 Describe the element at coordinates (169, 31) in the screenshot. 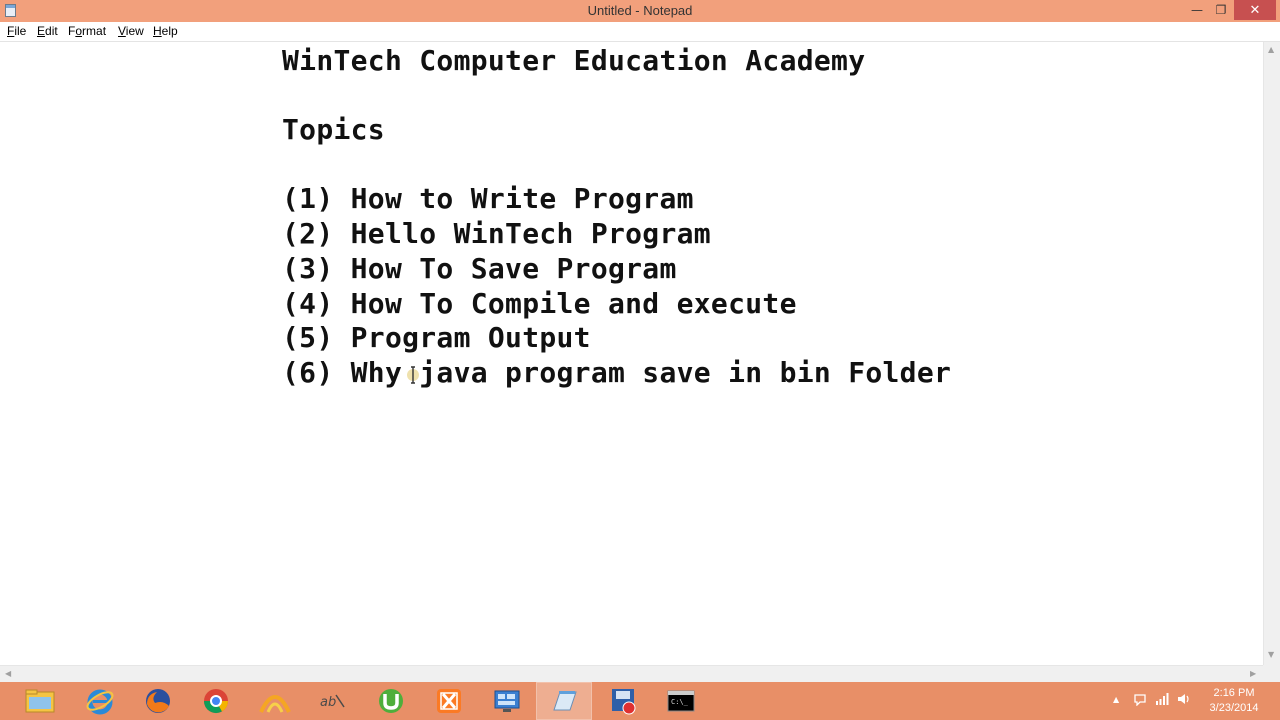

I see `menu-help-label: elp` at that location.